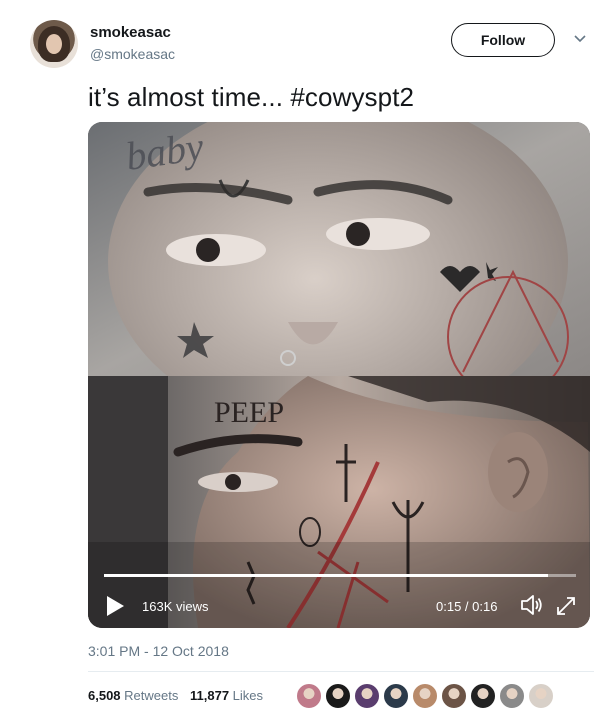 The image size is (614, 720). What do you see at coordinates (158, 651) in the screenshot?
I see `tweet-timestamp: 3:01 PM - 12 Oct 2018` at bounding box center [158, 651].